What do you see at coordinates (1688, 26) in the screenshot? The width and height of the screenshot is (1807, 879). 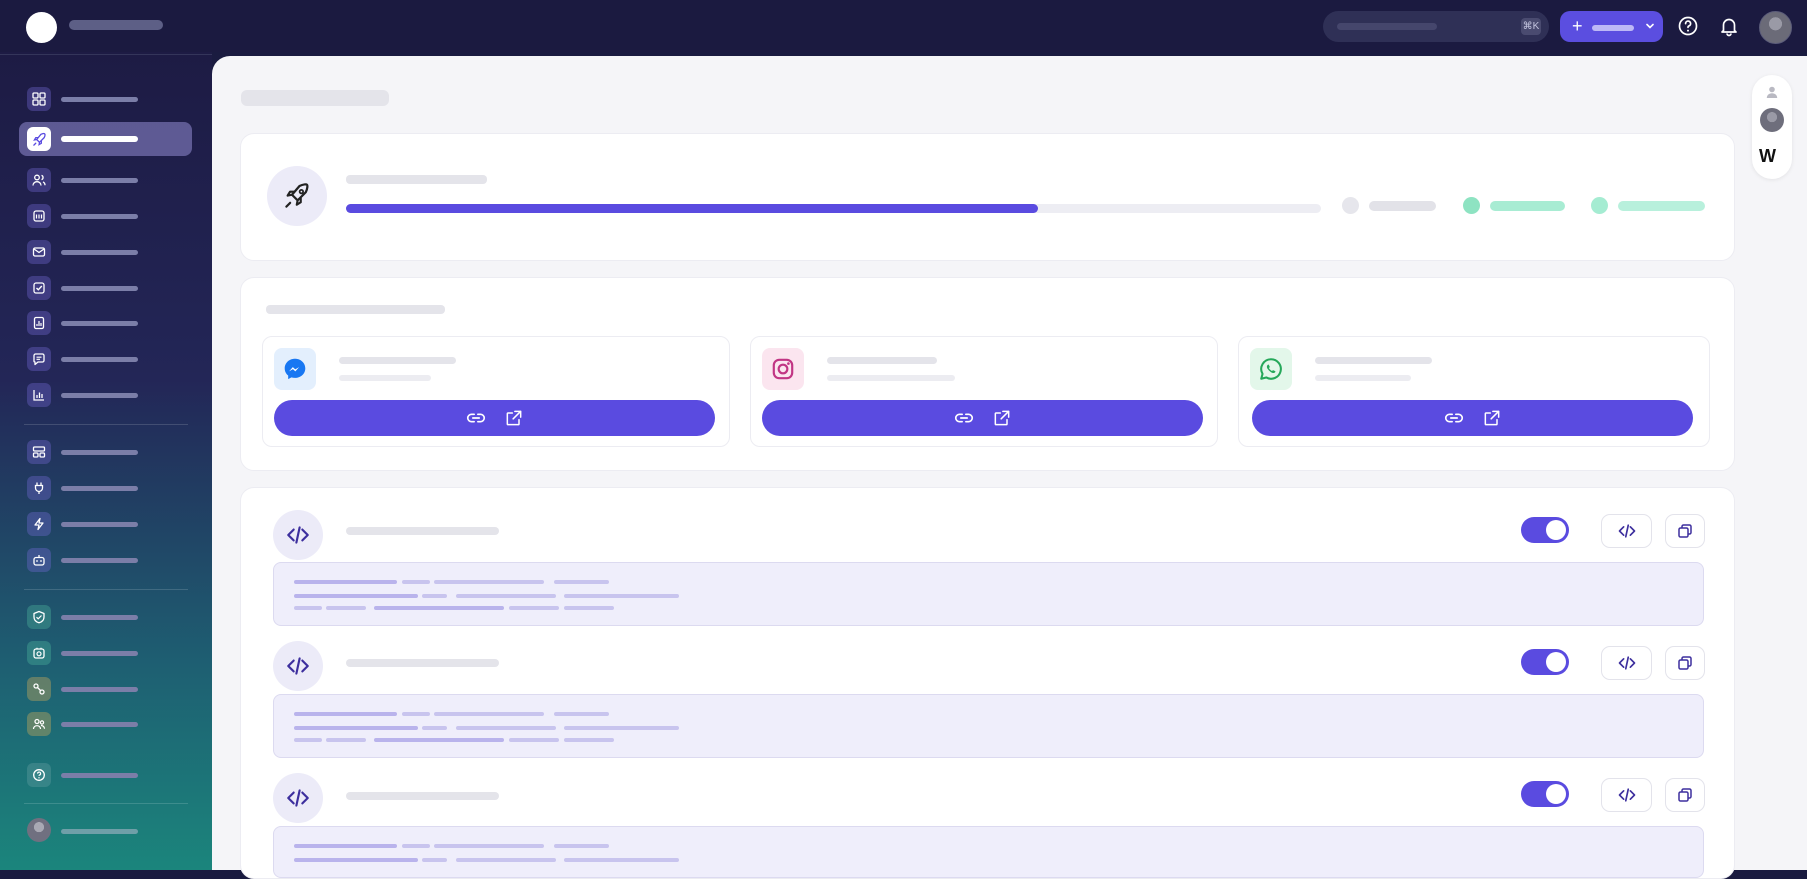 I see `help-icon` at bounding box center [1688, 26].